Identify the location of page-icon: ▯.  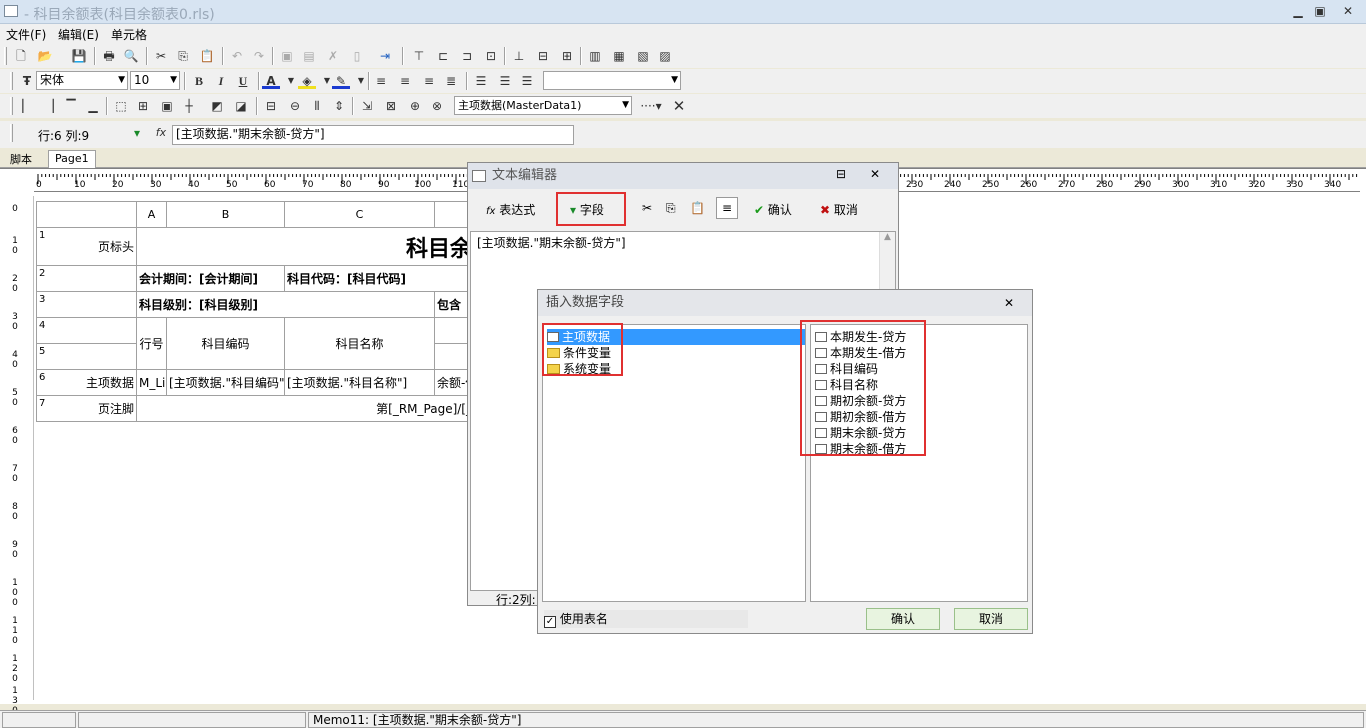
(357, 56).